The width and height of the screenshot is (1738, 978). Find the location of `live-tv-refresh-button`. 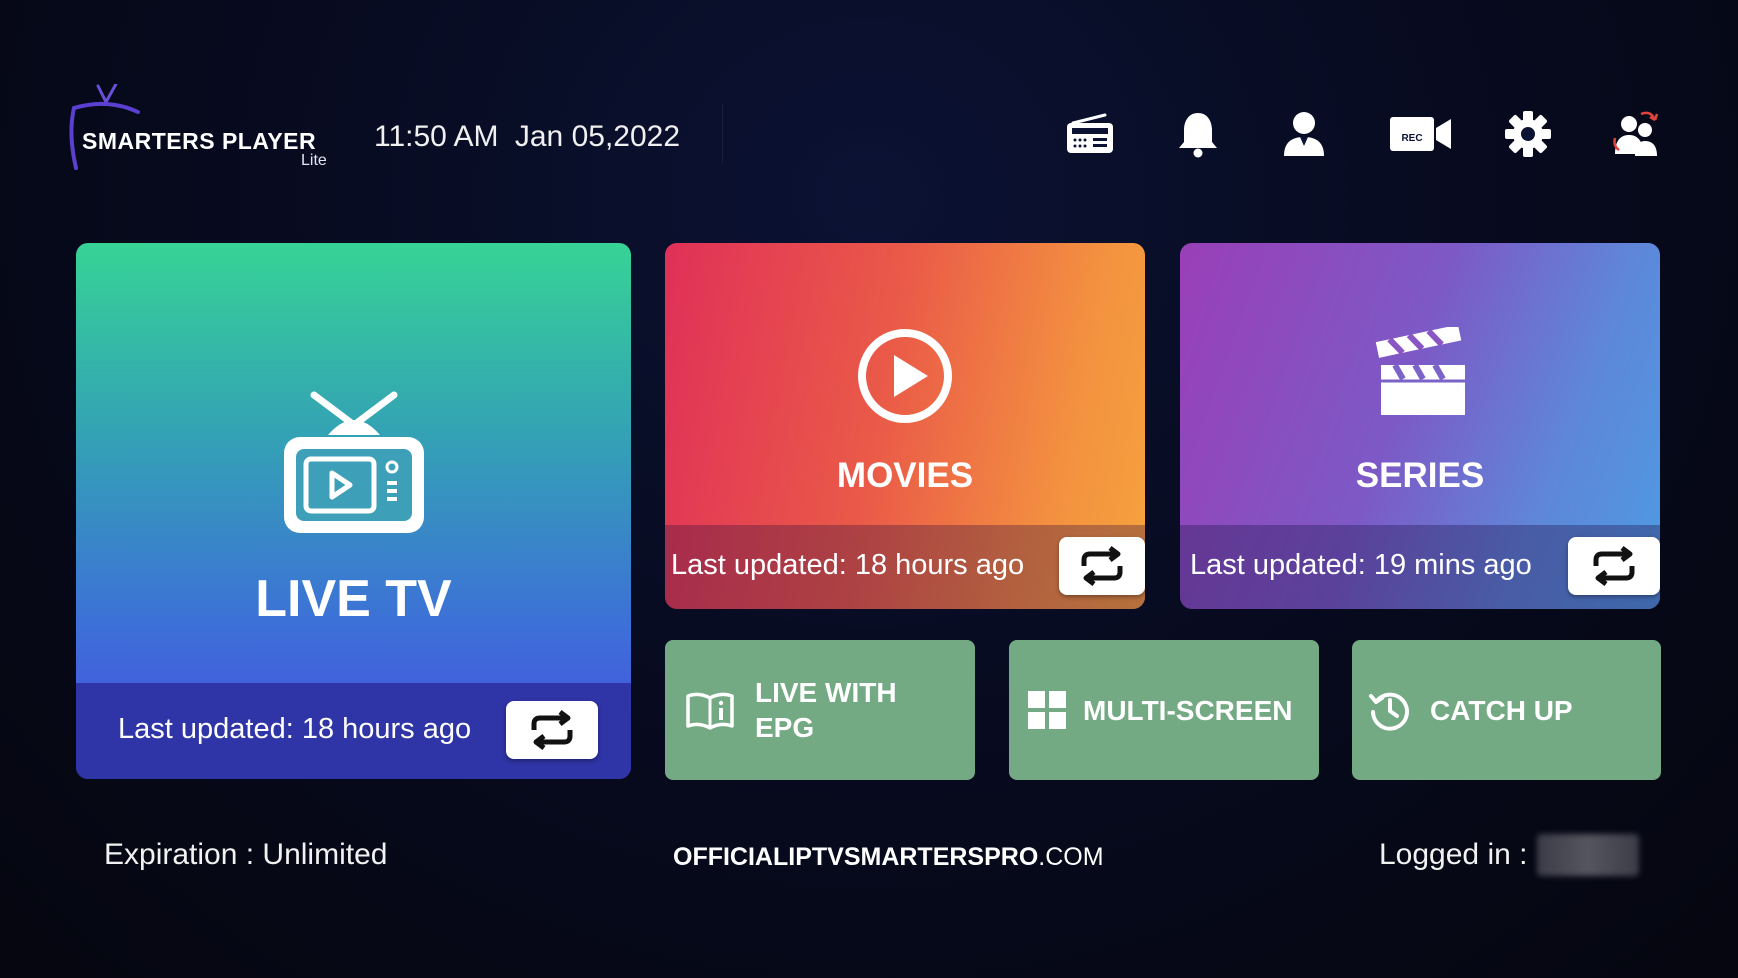

live-tv-refresh-button is located at coordinates (552, 730).